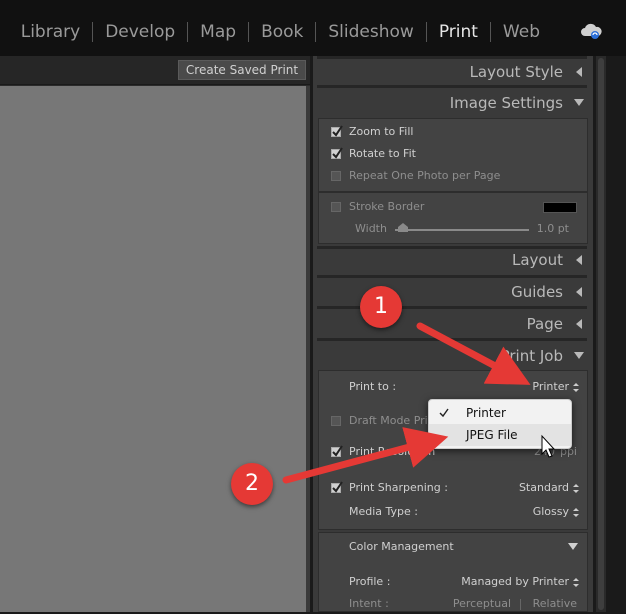  Describe the element at coordinates (419, 403) in the screenshot. I see `annotation-arrows` at that location.